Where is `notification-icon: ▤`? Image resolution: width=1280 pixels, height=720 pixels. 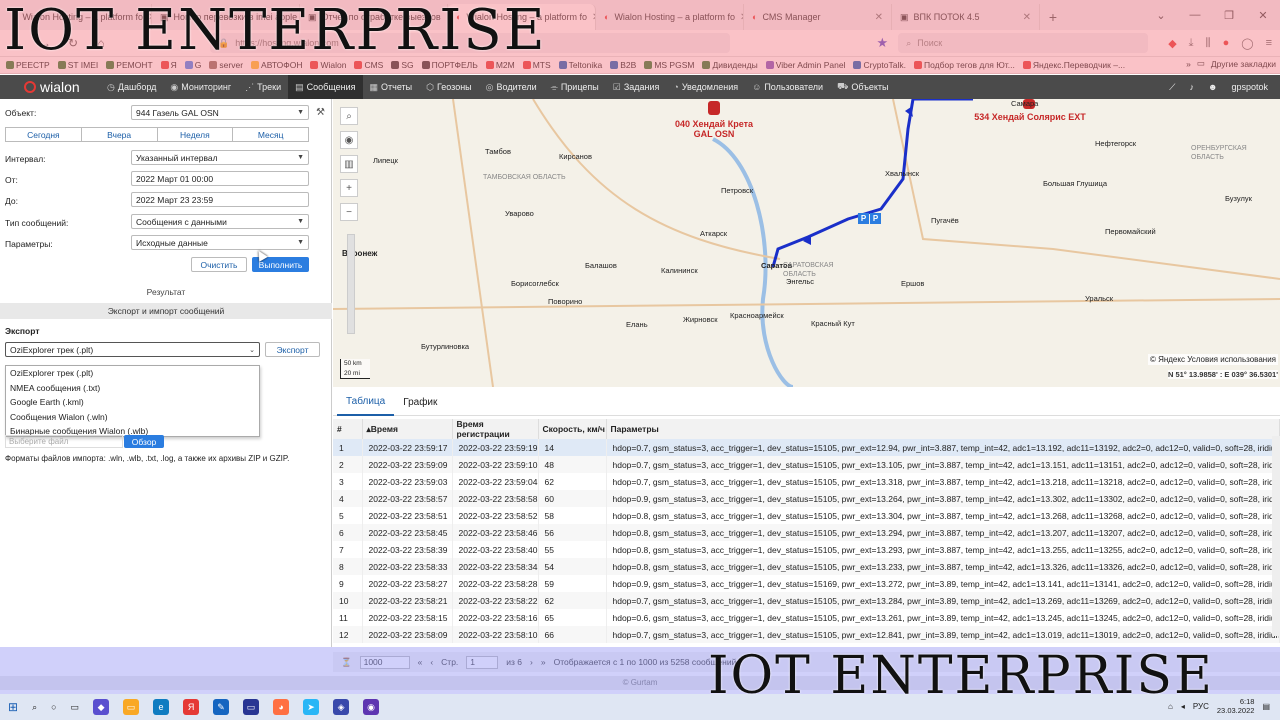
notification-icon: ▤ is located at coordinates (1266, 706).